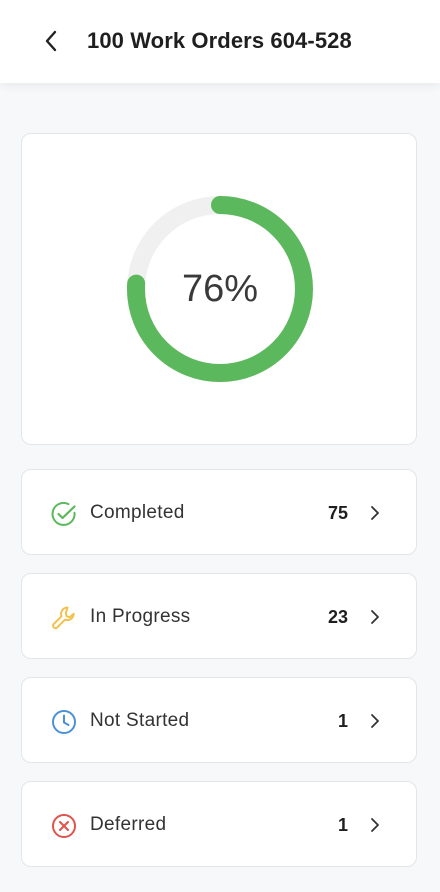  Describe the element at coordinates (64, 618) in the screenshot. I see `wrench-icon` at that location.